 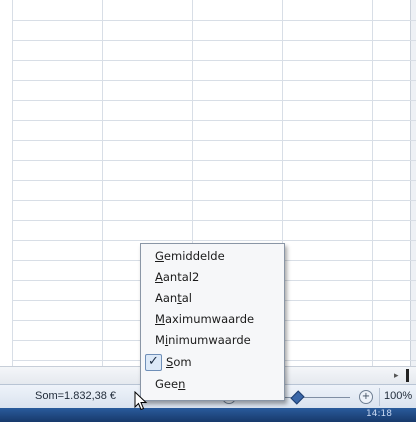 What do you see at coordinates (212, 256) in the screenshot?
I see `menu-item-gemiddelde: Gemiddelde` at bounding box center [212, 256].